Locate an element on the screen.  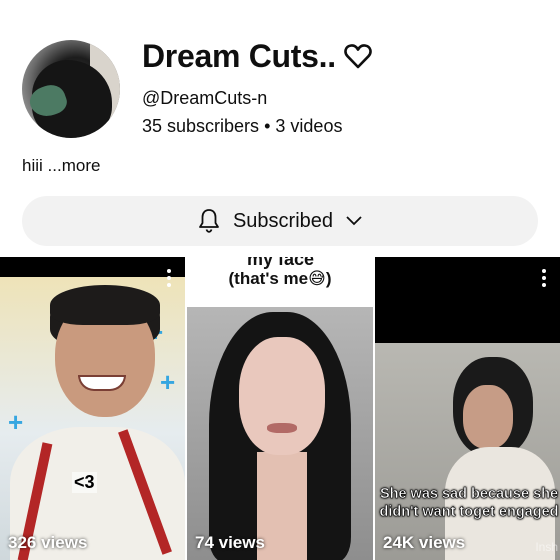
chevron-down-icon is located at coordinates (354, 221).